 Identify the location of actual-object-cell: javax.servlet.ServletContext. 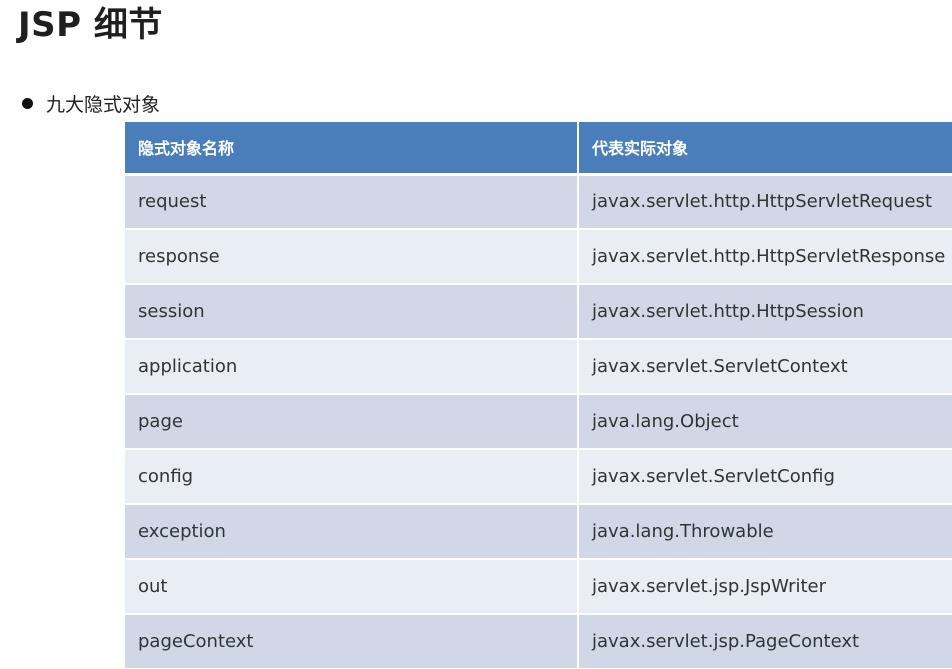
(765, 367).